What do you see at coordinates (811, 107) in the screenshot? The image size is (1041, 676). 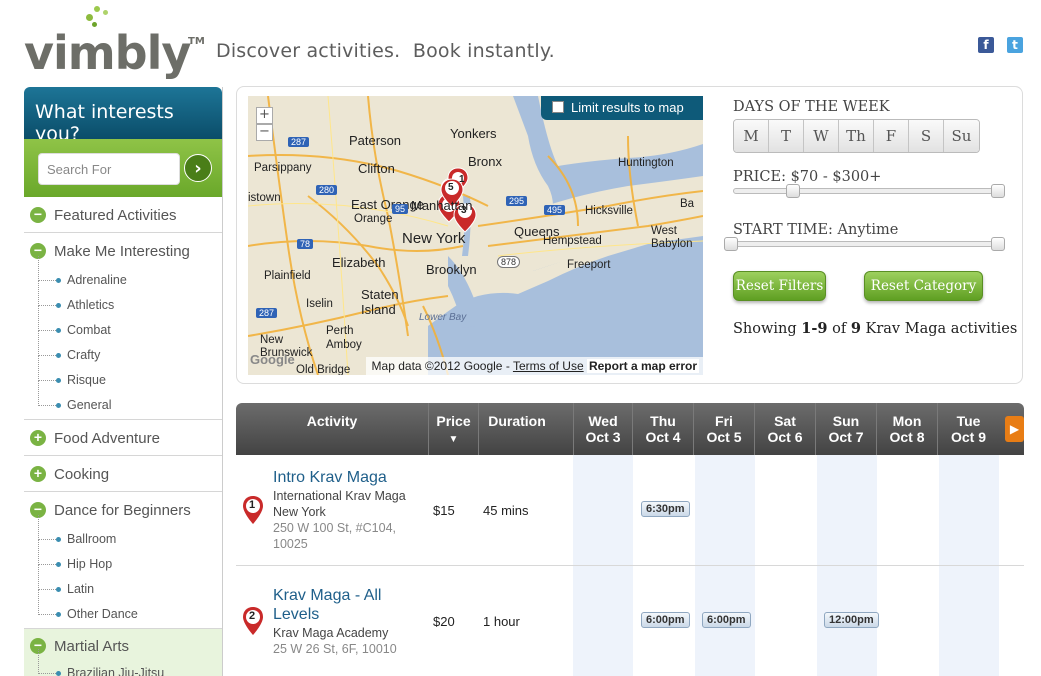 I see `days-of-week-label: DAYS OF THE WEEK` at bounding box center [811, 107].